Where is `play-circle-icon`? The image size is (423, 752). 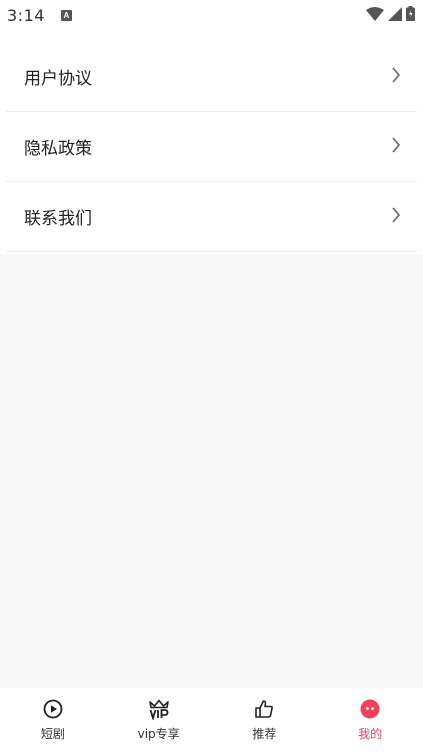
play-circle-icon is located at coordinates (53, 709).